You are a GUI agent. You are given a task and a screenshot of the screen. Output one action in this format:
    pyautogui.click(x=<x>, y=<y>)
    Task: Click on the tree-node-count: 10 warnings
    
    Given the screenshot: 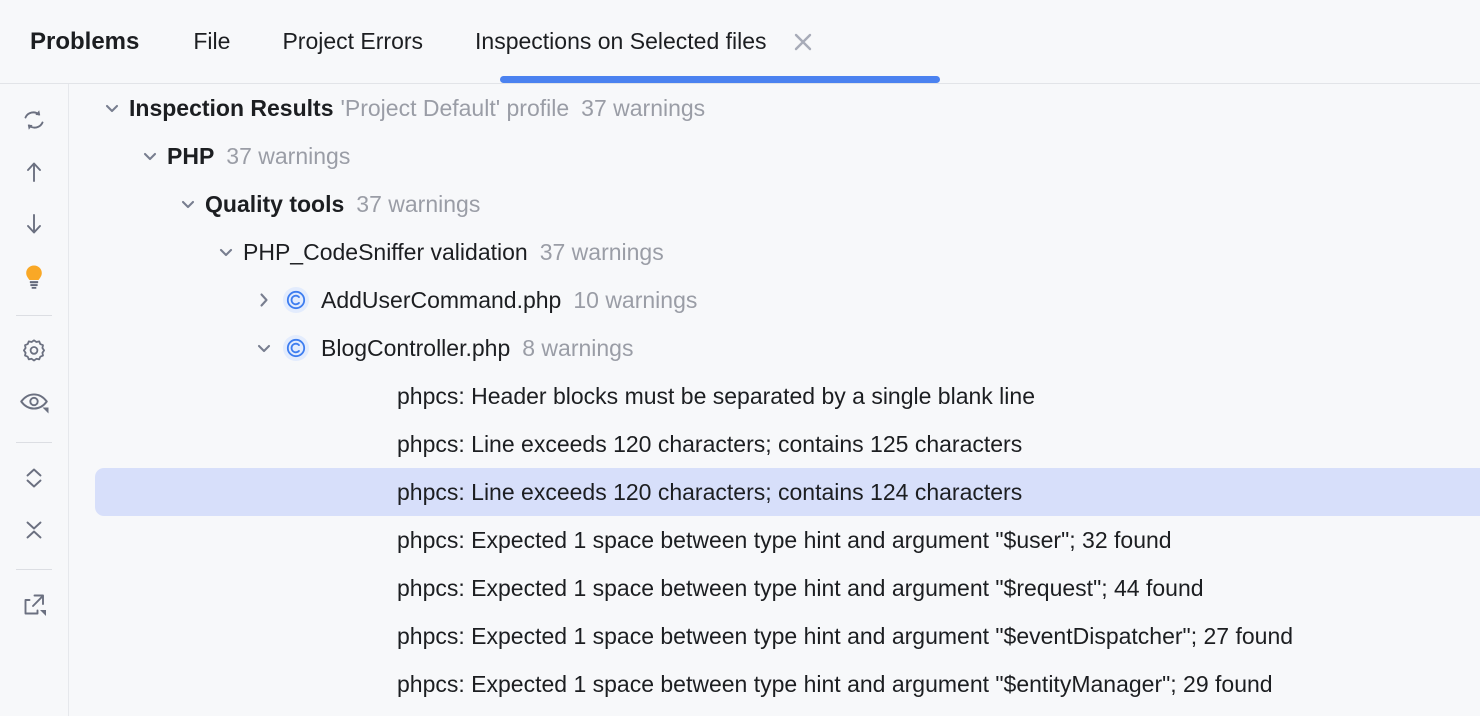 What is the action you would take?
    pyautogui.click(x=635, y=299)
    